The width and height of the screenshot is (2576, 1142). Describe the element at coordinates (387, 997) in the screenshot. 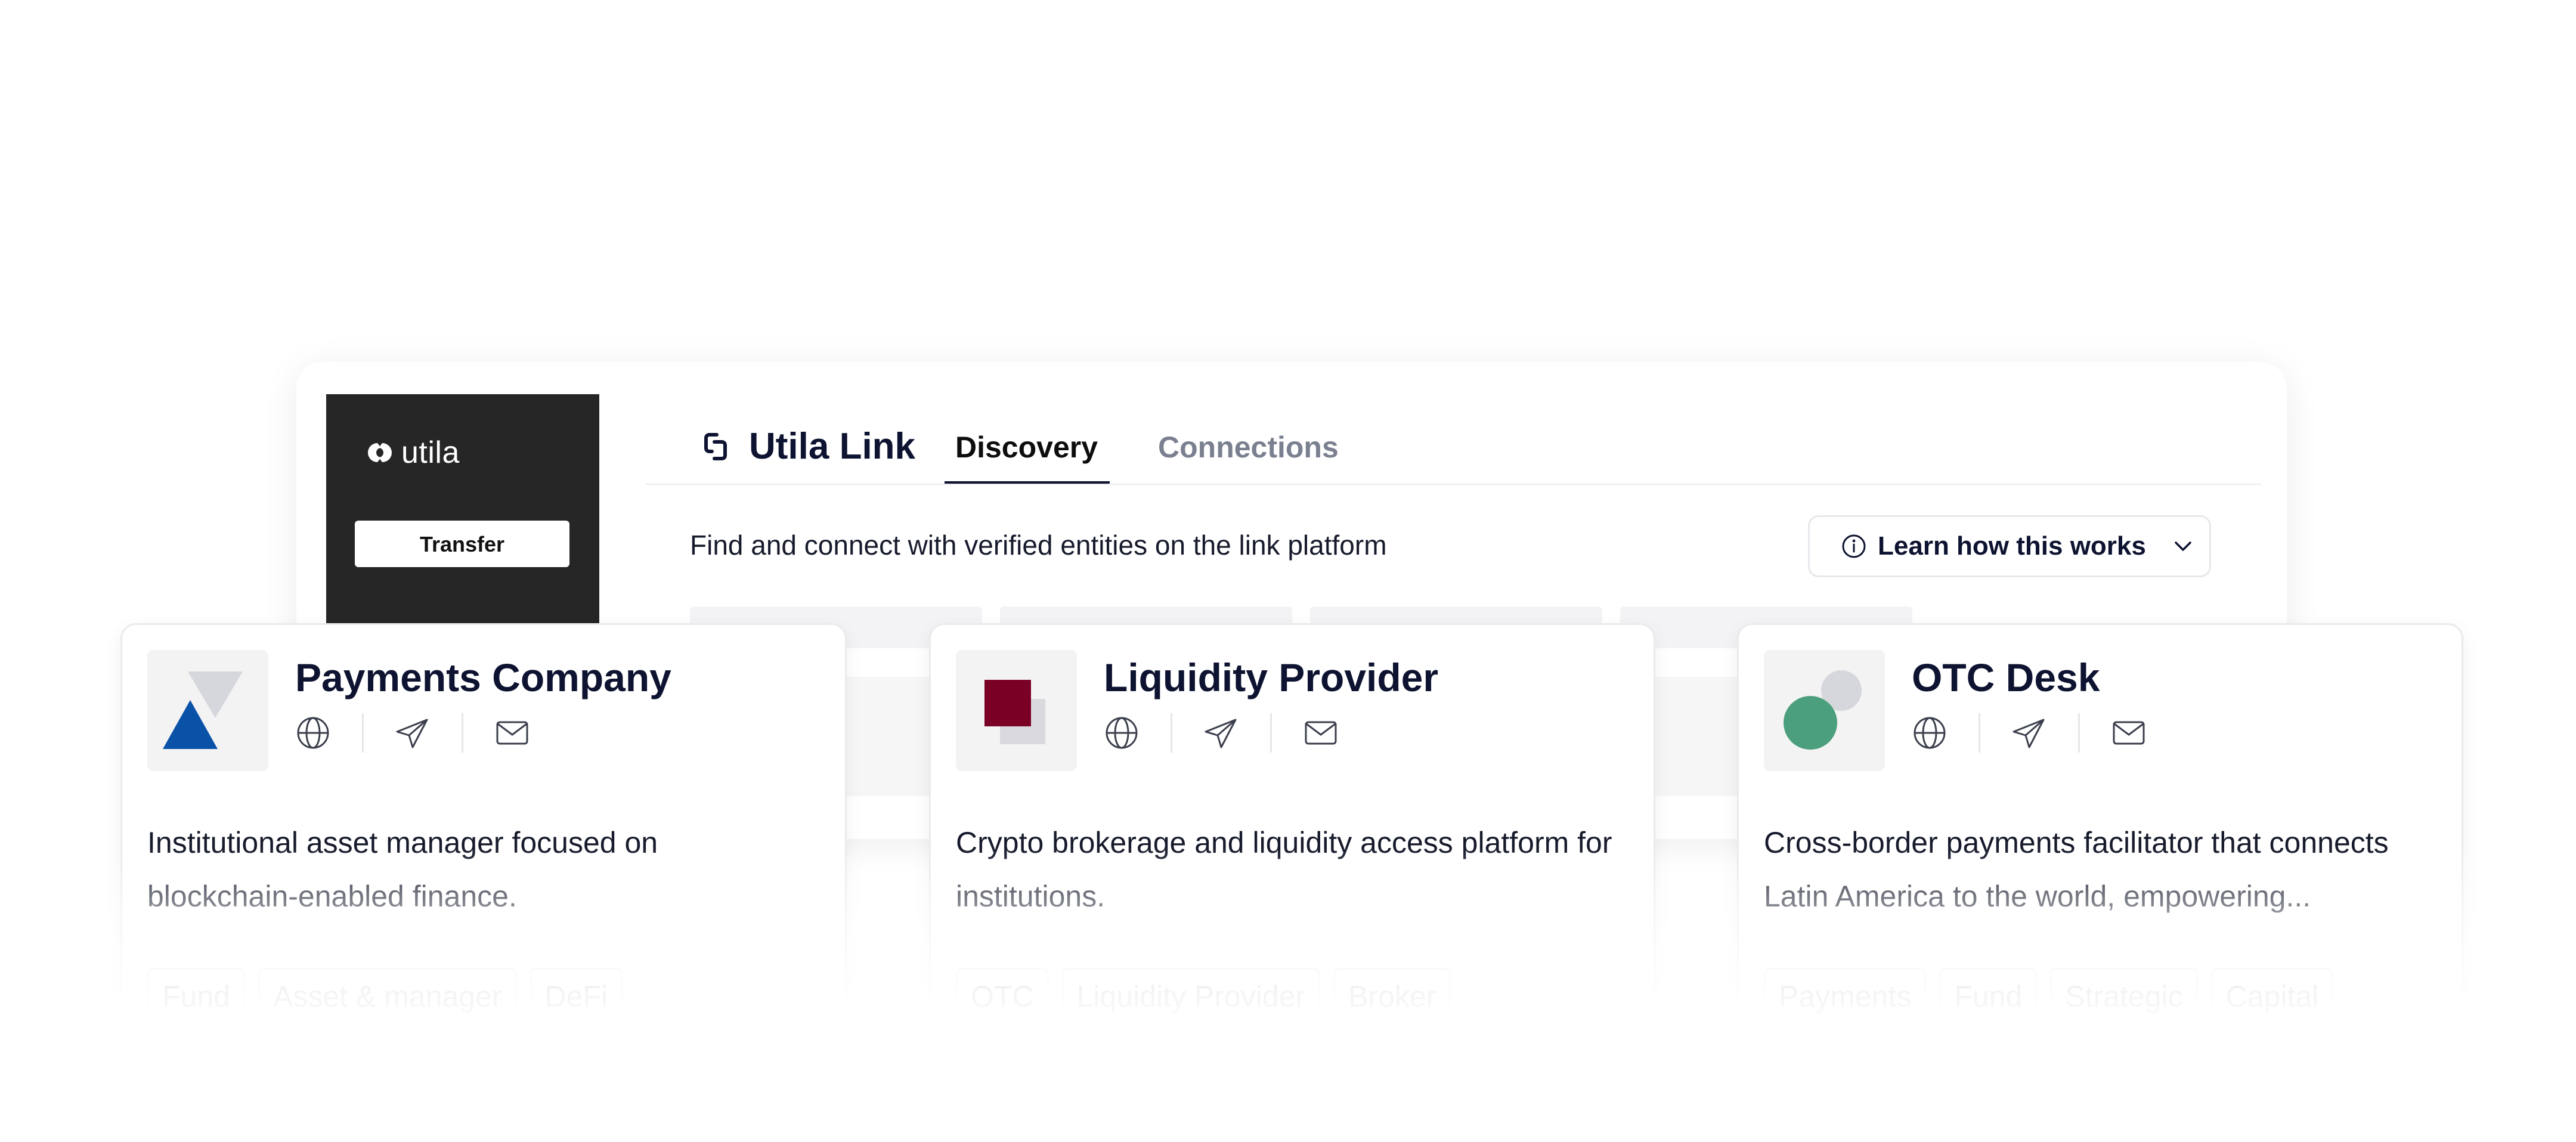

I see `tag: Asset & manager` at that location.